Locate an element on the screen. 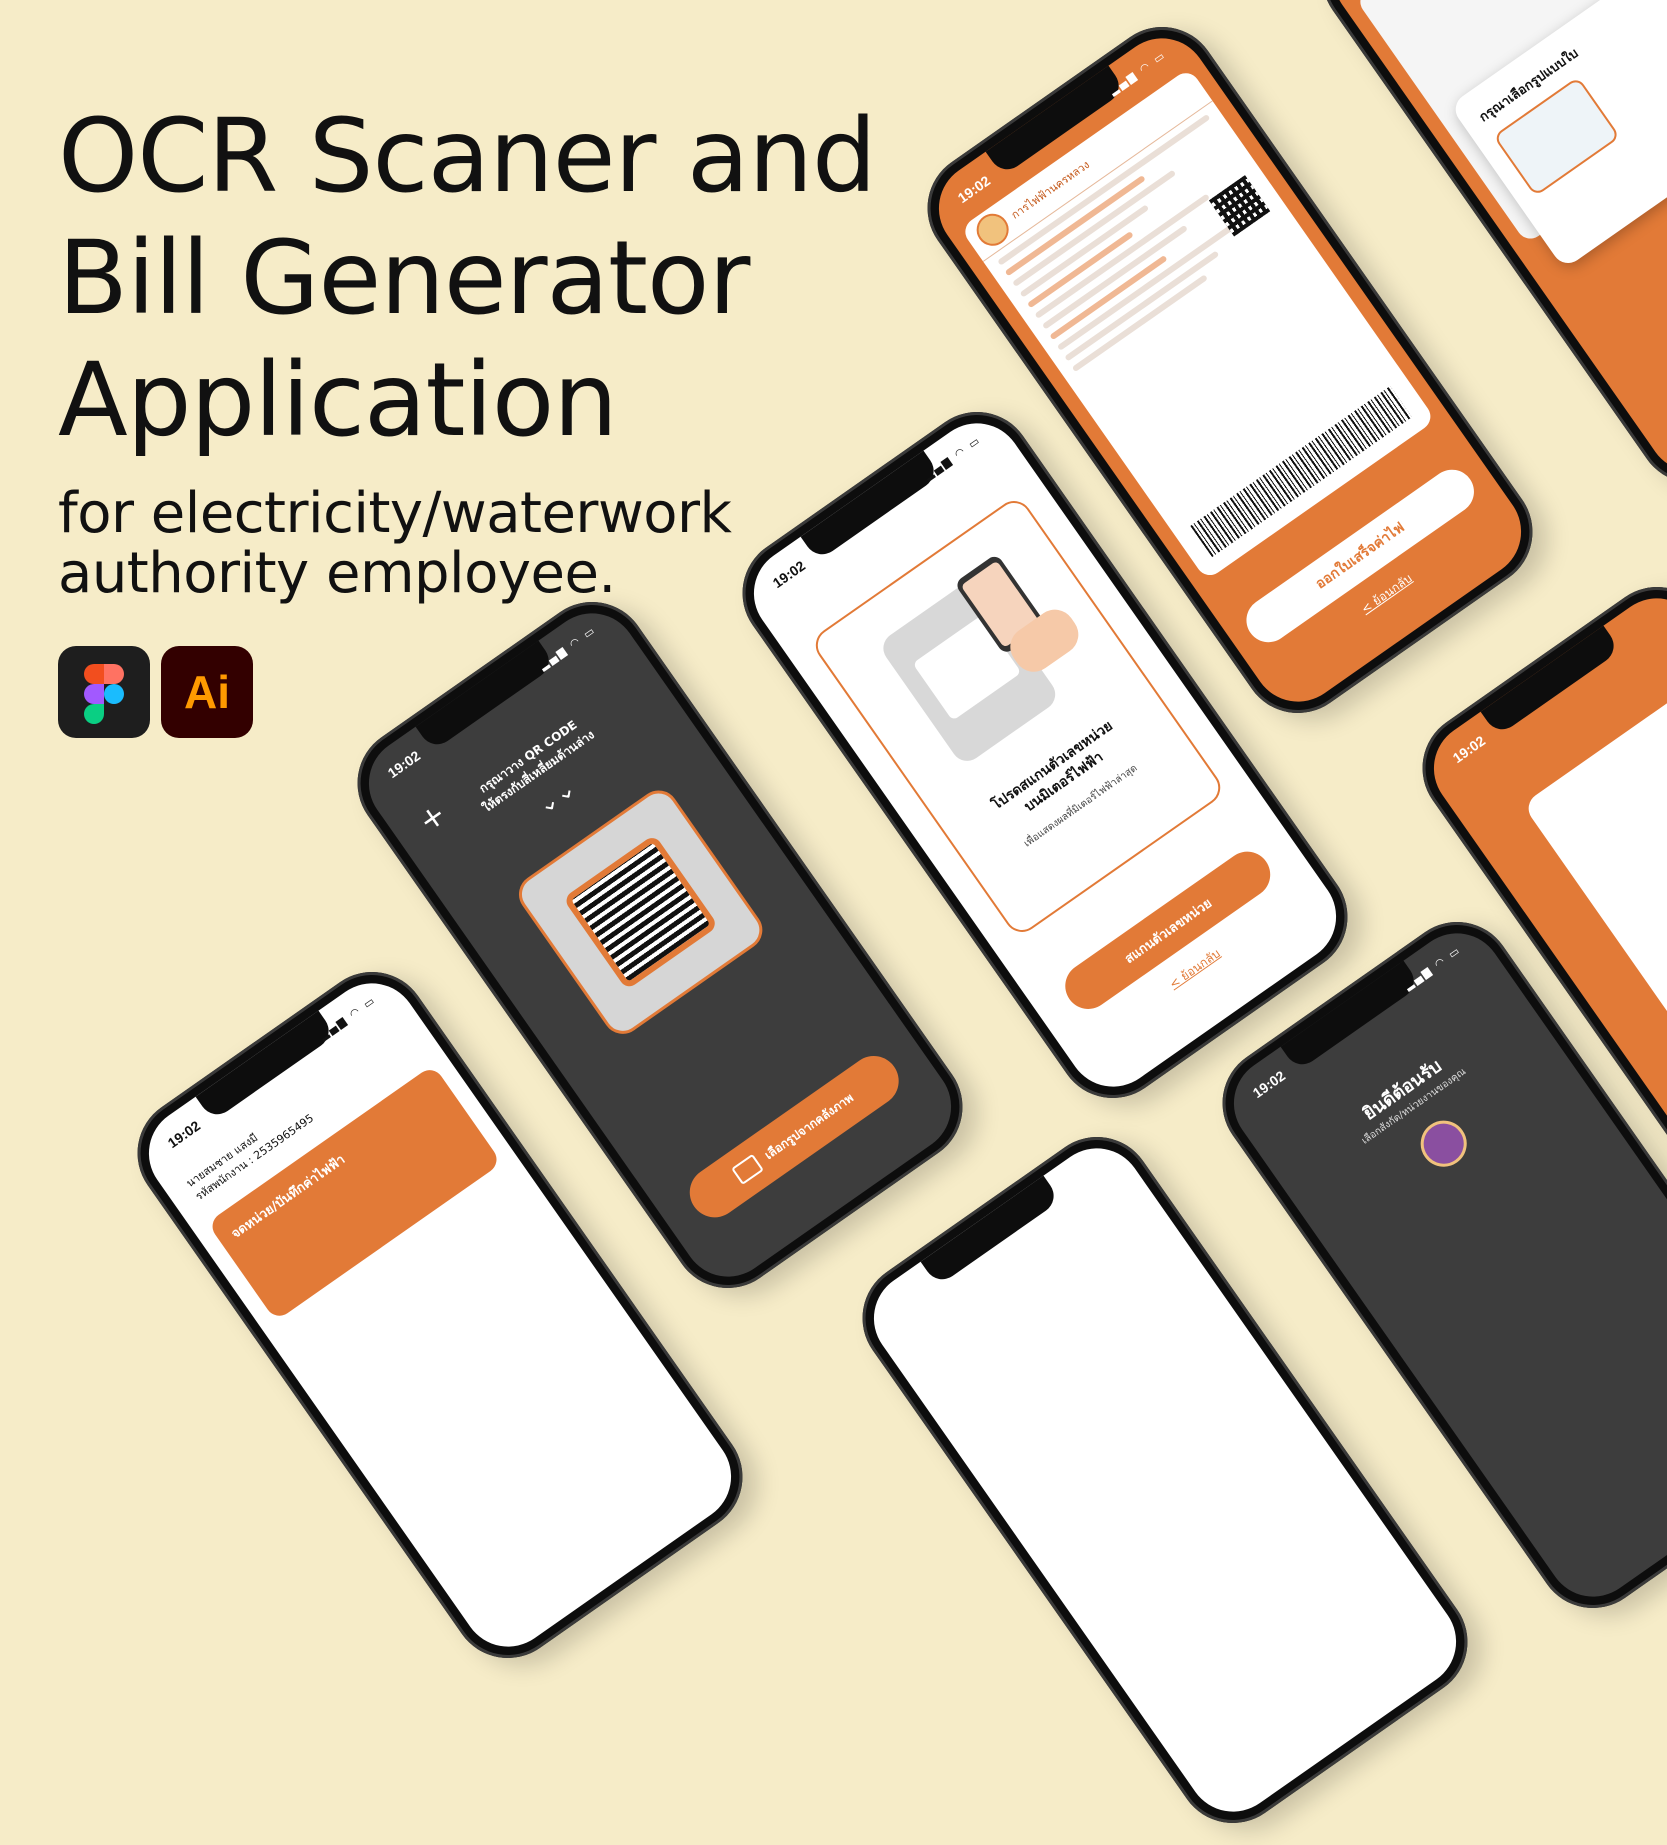 The height and width of the screenshot is (1845, 1667). bill-qr-code is located at coordinates (1239, 206).